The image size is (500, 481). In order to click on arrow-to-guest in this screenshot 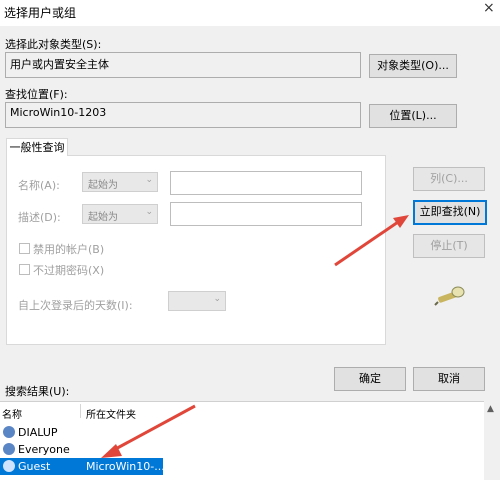, I will do `click(152, 429)`.